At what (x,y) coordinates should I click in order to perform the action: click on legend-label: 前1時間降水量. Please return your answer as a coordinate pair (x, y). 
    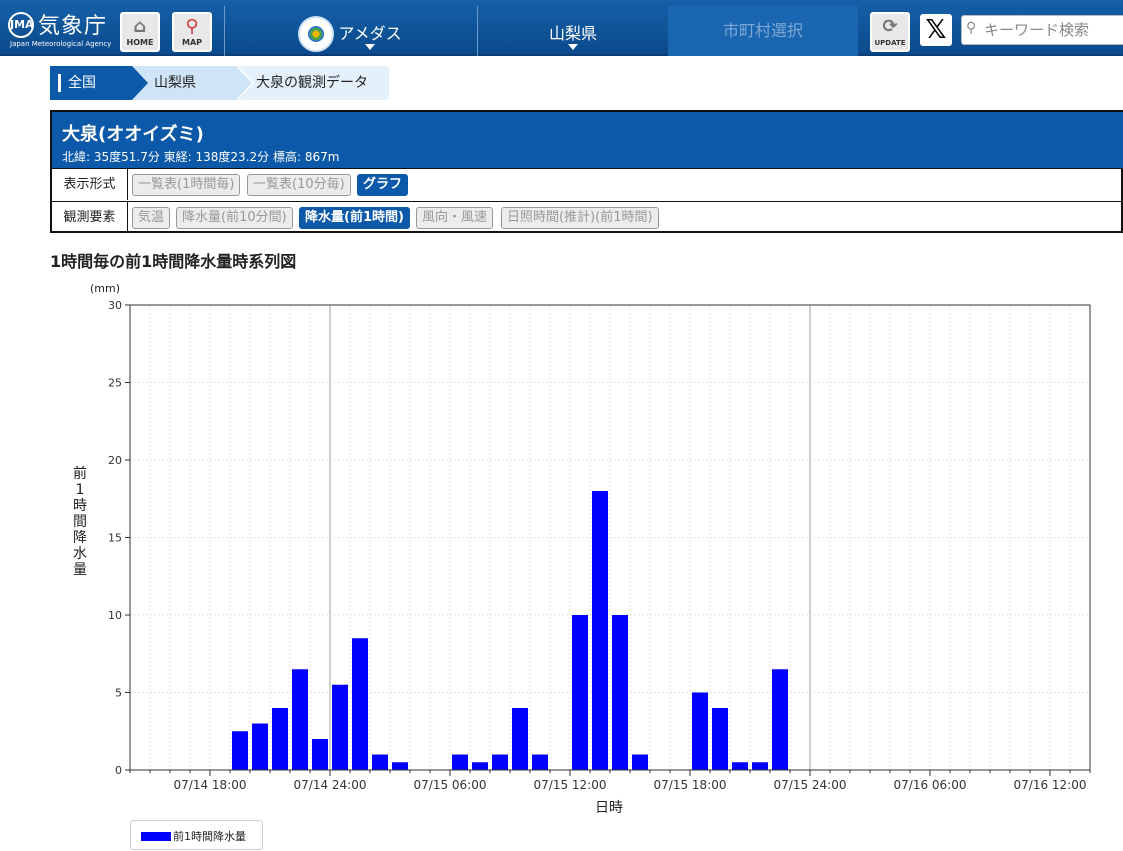
    Looking at the image, I should click on (209, 836).